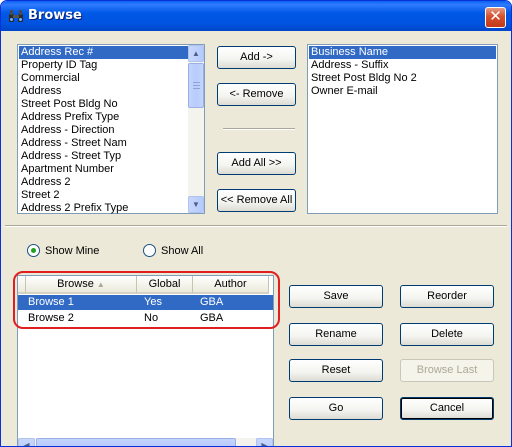 Image resolution: width=512 pixels, height=447 pixels. What do you see at coordinates (103, 91) in the screenshot?
I see `list-item: Address` at bounding box center [103, 91].